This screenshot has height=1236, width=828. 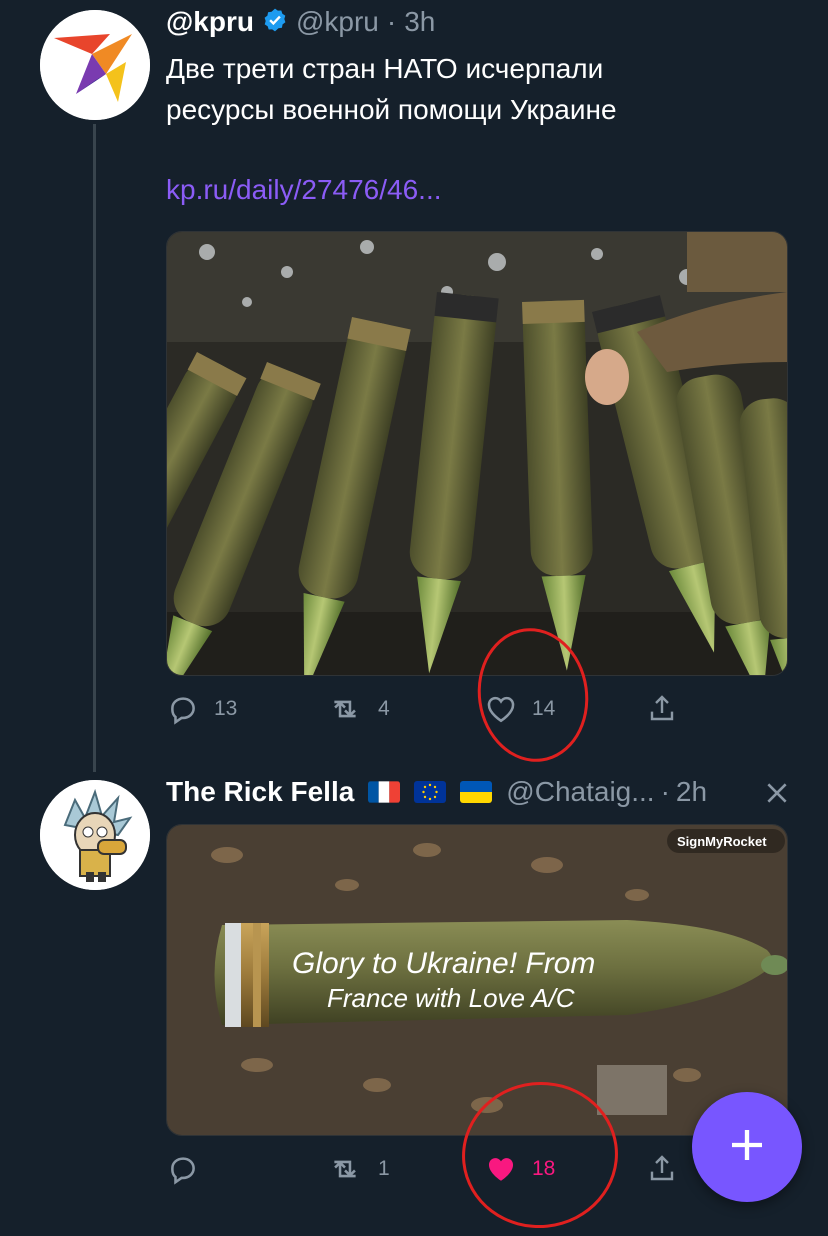 I want to click on tweet2-retweet-count: 1, so click(x=384, y=1168).